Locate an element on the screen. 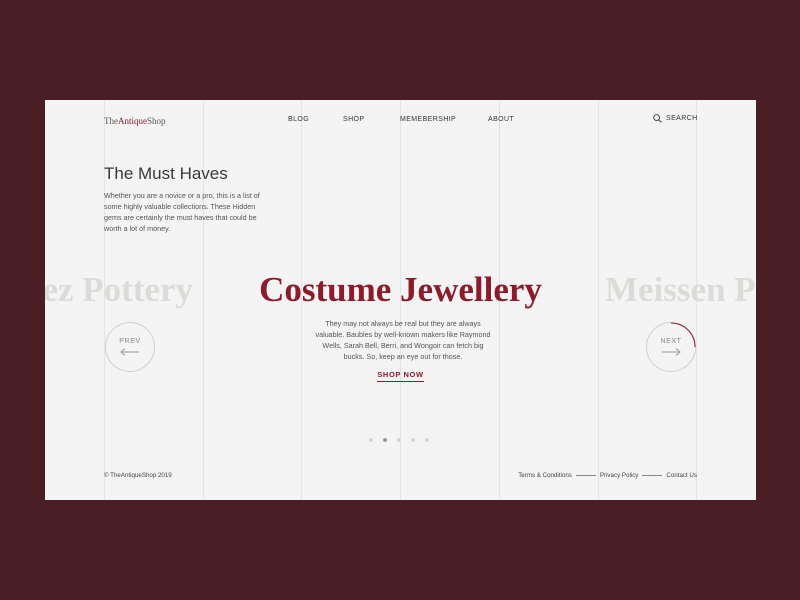 The height and width of the screenshot is (600, 800). search-icon is located at coordinates (657, 118).